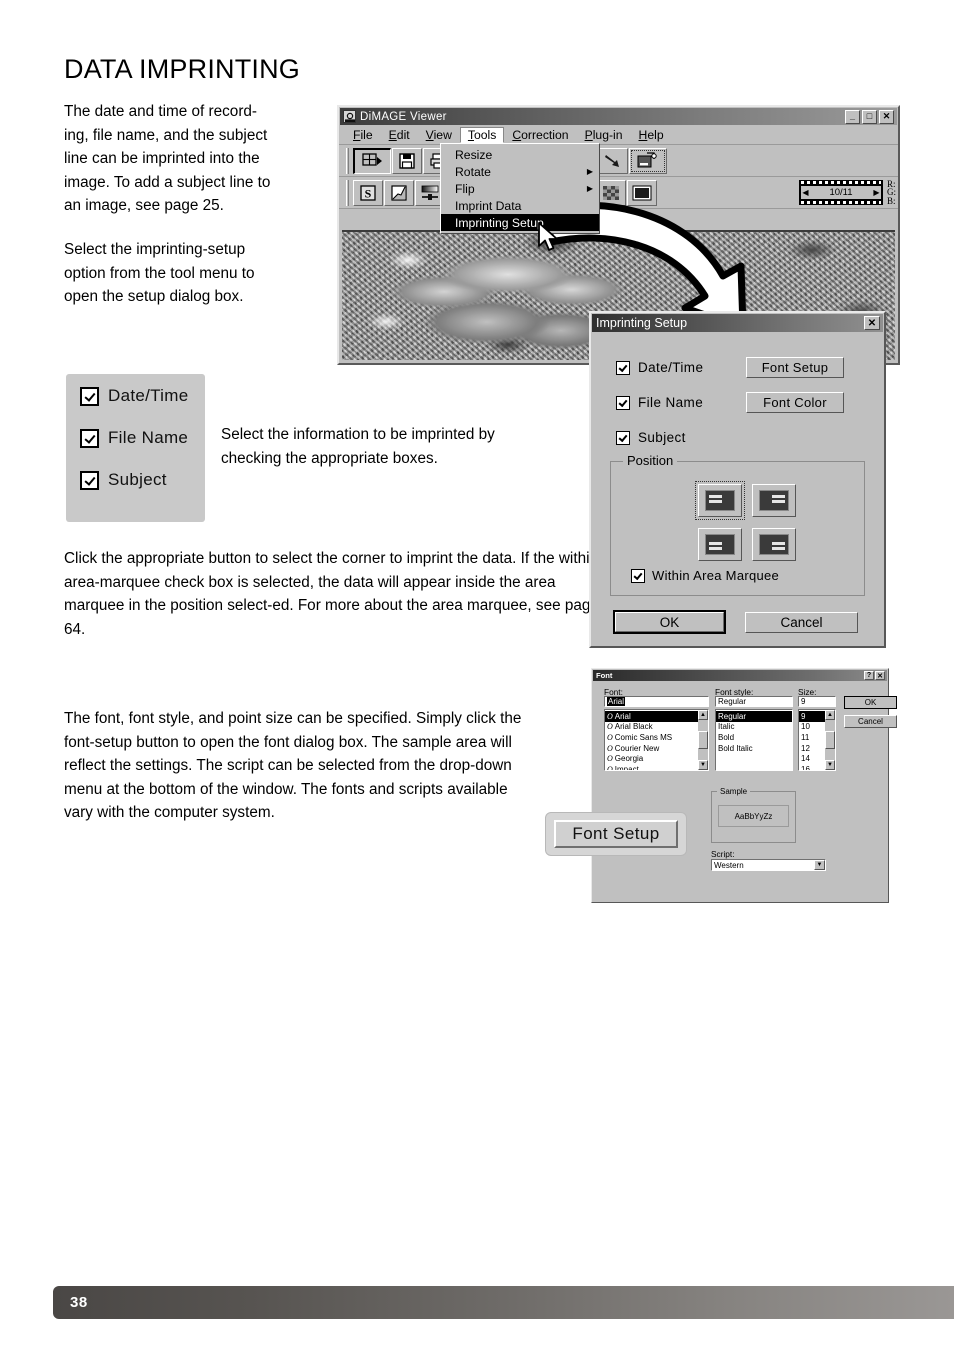 The width and height of the screenshot is (954, 1352). What do you see at coordinates (618, 116) in the screenshot?
I see `viewer-titlebar: DiMAGE Viewer _ □ ✕` at bounding box center [618, 116].